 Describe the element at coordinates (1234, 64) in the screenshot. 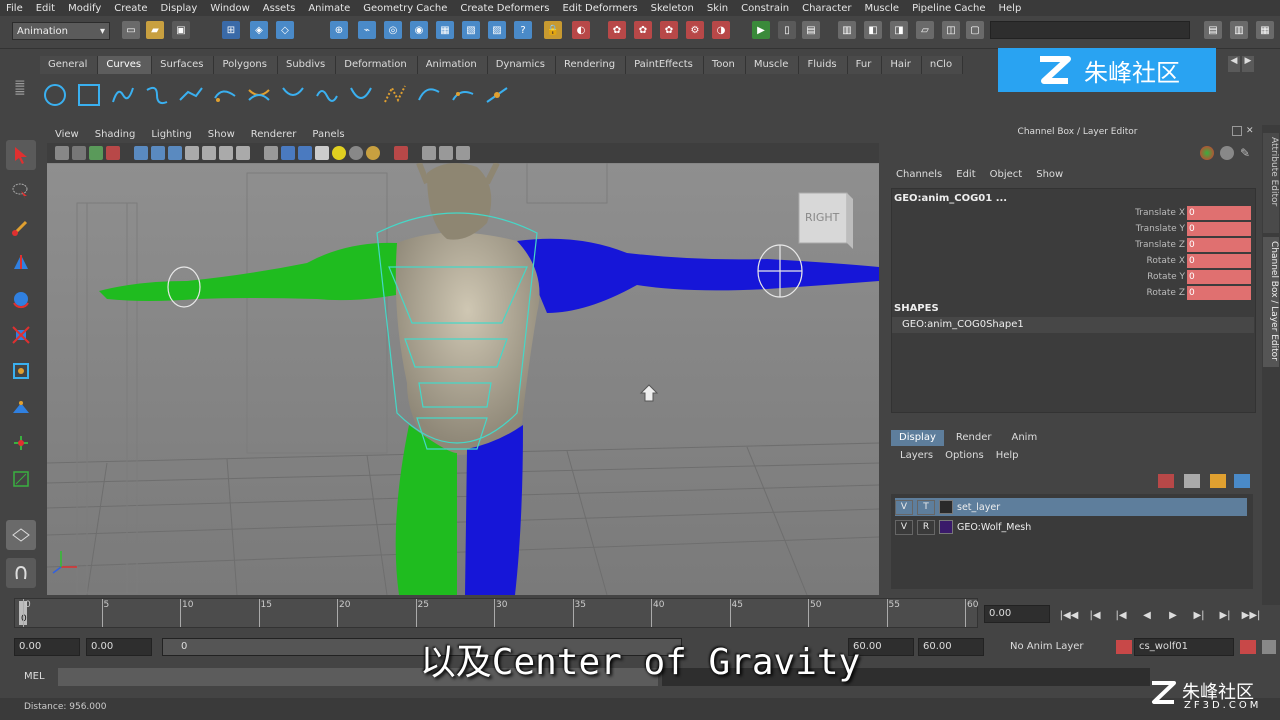

I see `shelf-scroll-left-icon: ◀` at that location.